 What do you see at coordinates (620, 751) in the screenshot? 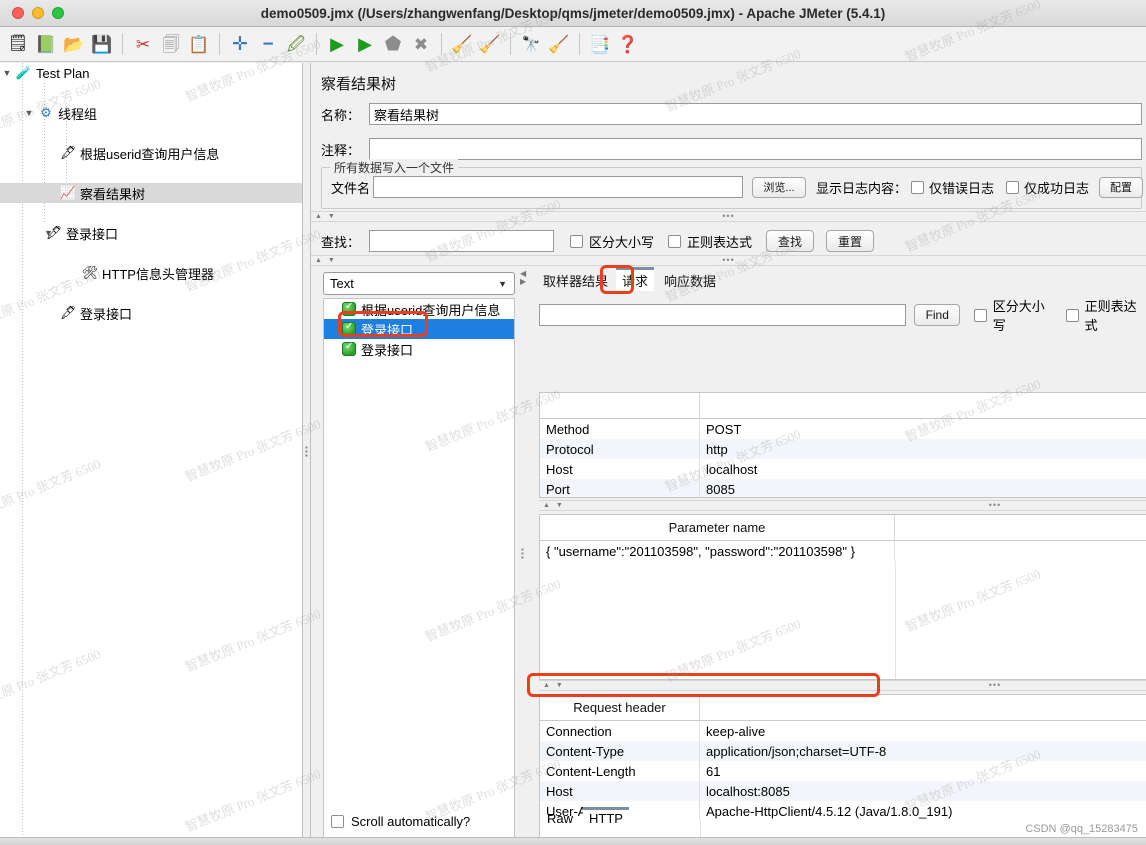
I see `cell-header-name: Content-Type` at bounding box center [620, 751].